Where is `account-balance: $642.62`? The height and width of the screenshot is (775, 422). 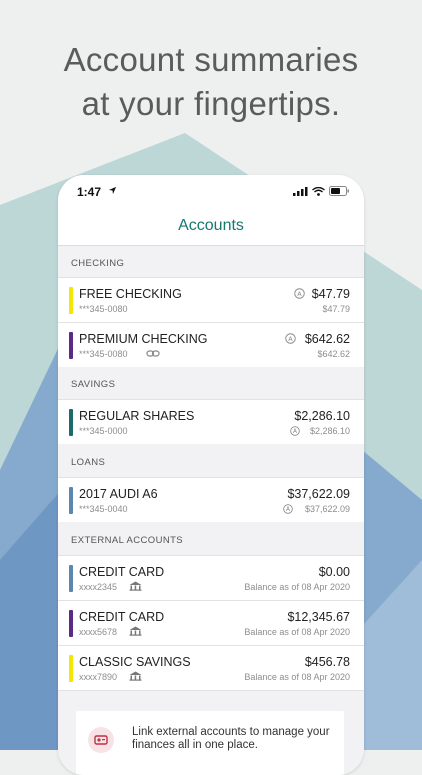 account-balance: $642.62 is located at coordinates (327, 339).